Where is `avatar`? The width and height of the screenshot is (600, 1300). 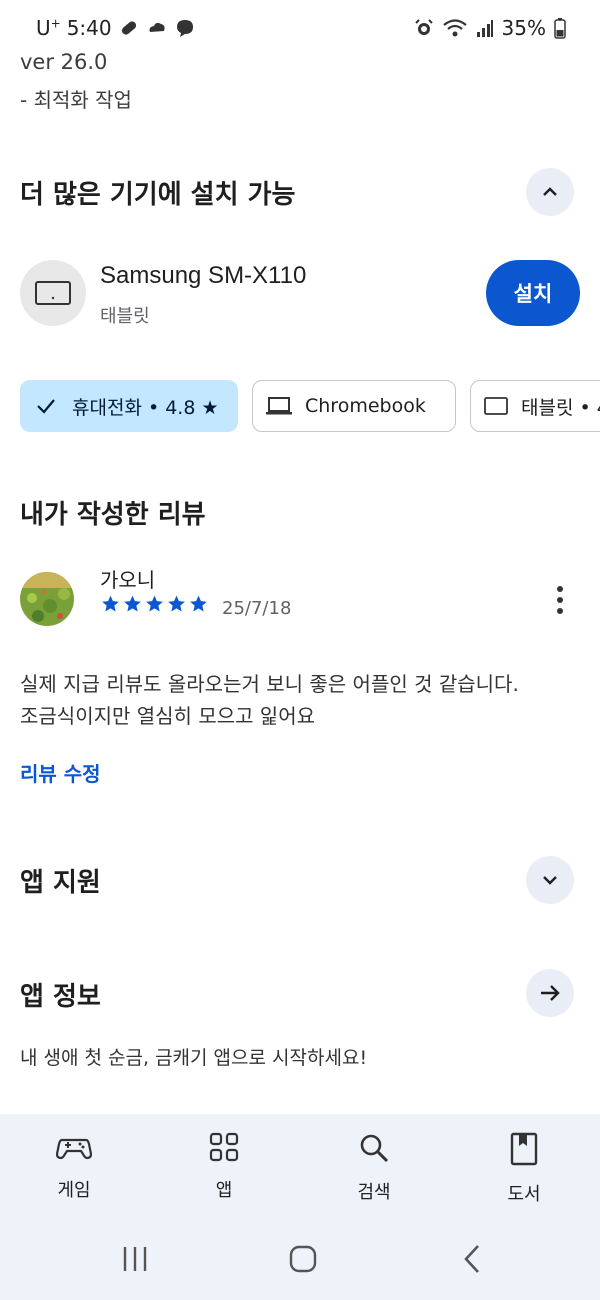
avatar is located at coordinates (47, 599).